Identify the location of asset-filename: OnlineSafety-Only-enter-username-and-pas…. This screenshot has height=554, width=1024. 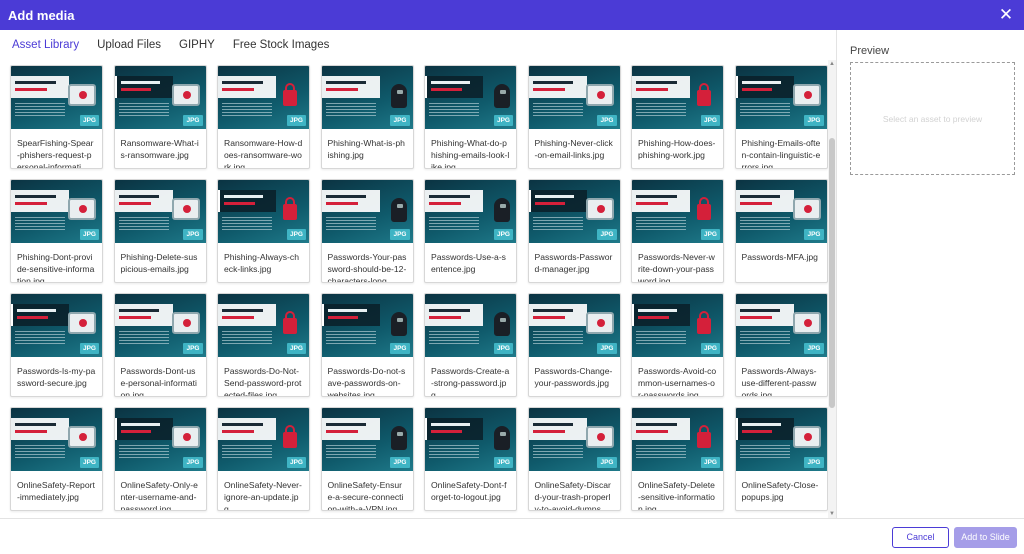
(159, 495).